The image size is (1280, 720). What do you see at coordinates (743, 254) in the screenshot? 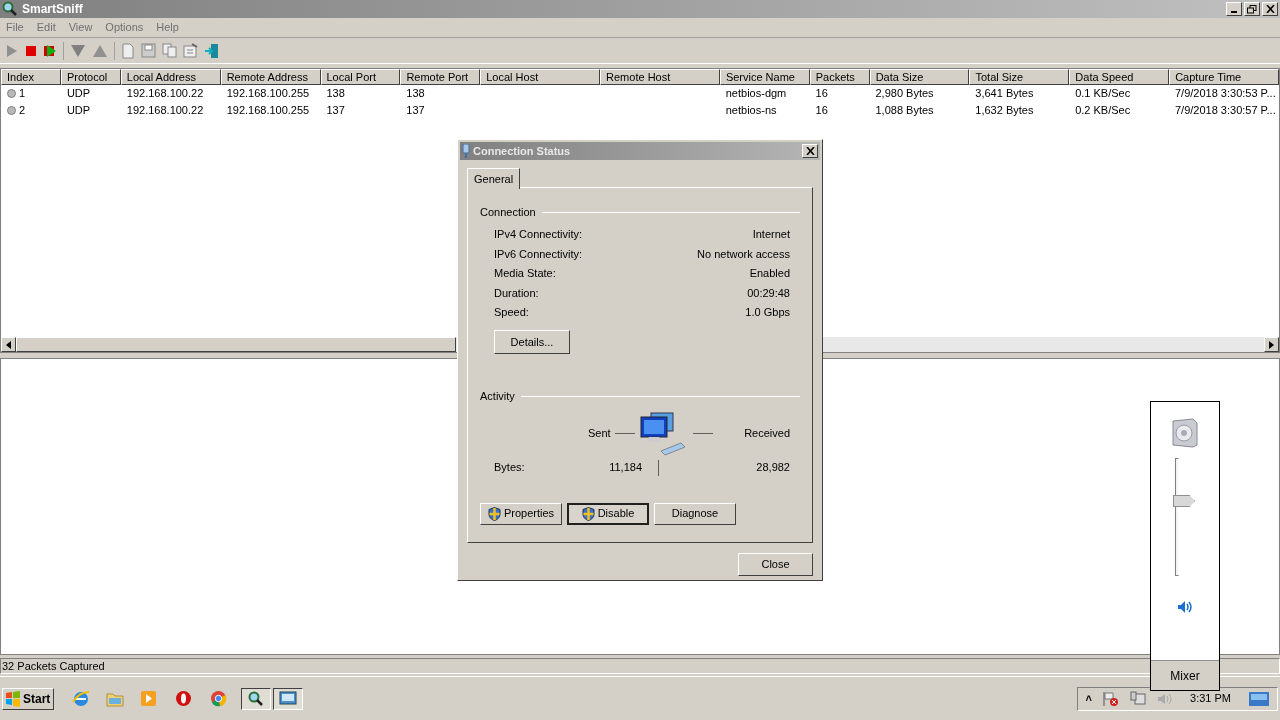
I see `field-value: No network access` at bounding box center [743, 254].